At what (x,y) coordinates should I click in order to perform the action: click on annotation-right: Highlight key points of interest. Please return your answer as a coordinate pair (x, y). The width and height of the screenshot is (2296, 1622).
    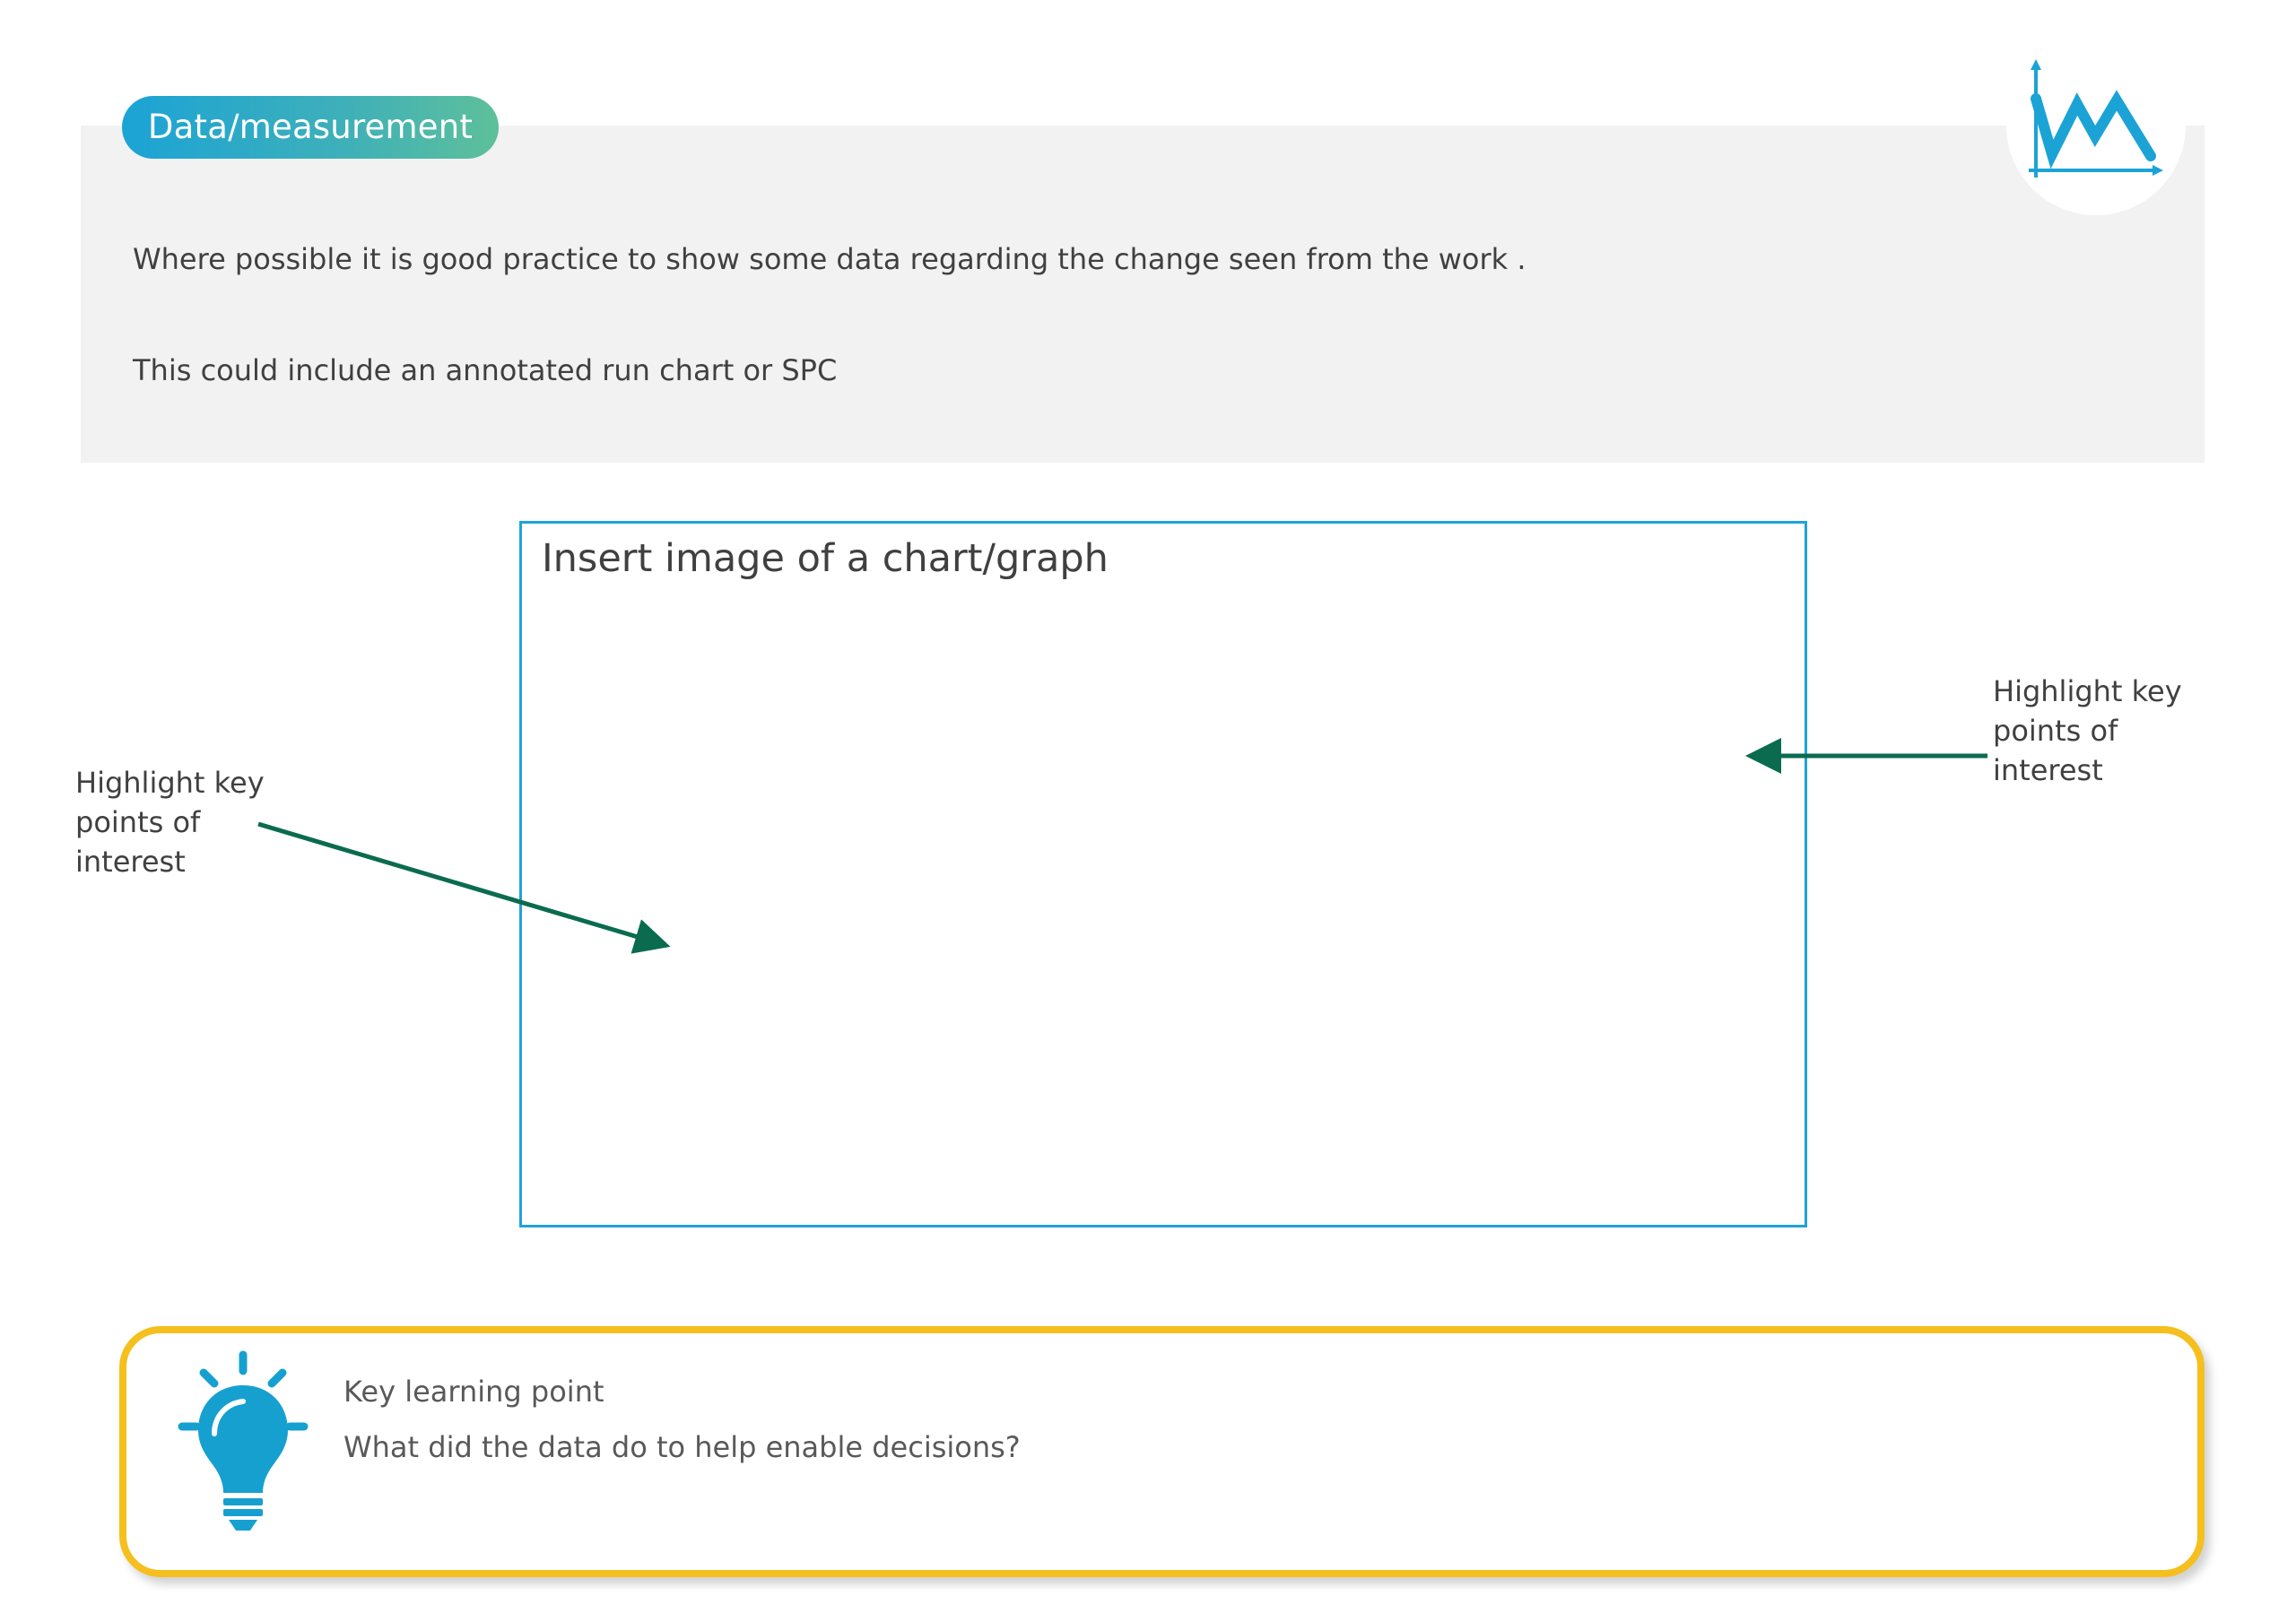
    Looking at the image, I should click on (2087, 730).